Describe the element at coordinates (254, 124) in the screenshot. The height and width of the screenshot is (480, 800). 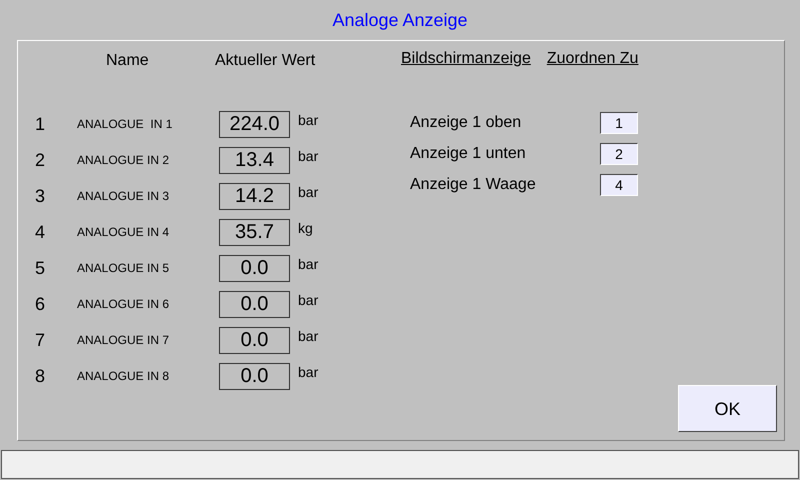
I see `value-display: 224.0` at that location.